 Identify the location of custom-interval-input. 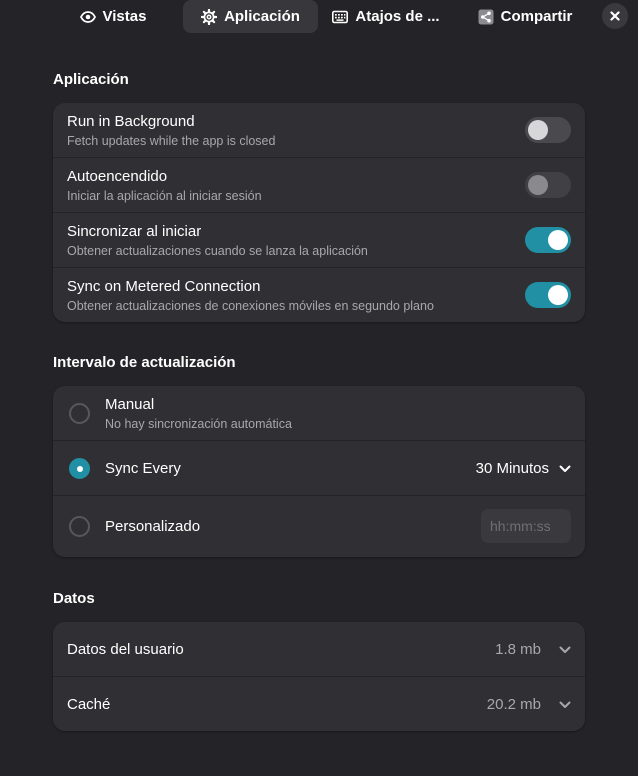
(526, 526).